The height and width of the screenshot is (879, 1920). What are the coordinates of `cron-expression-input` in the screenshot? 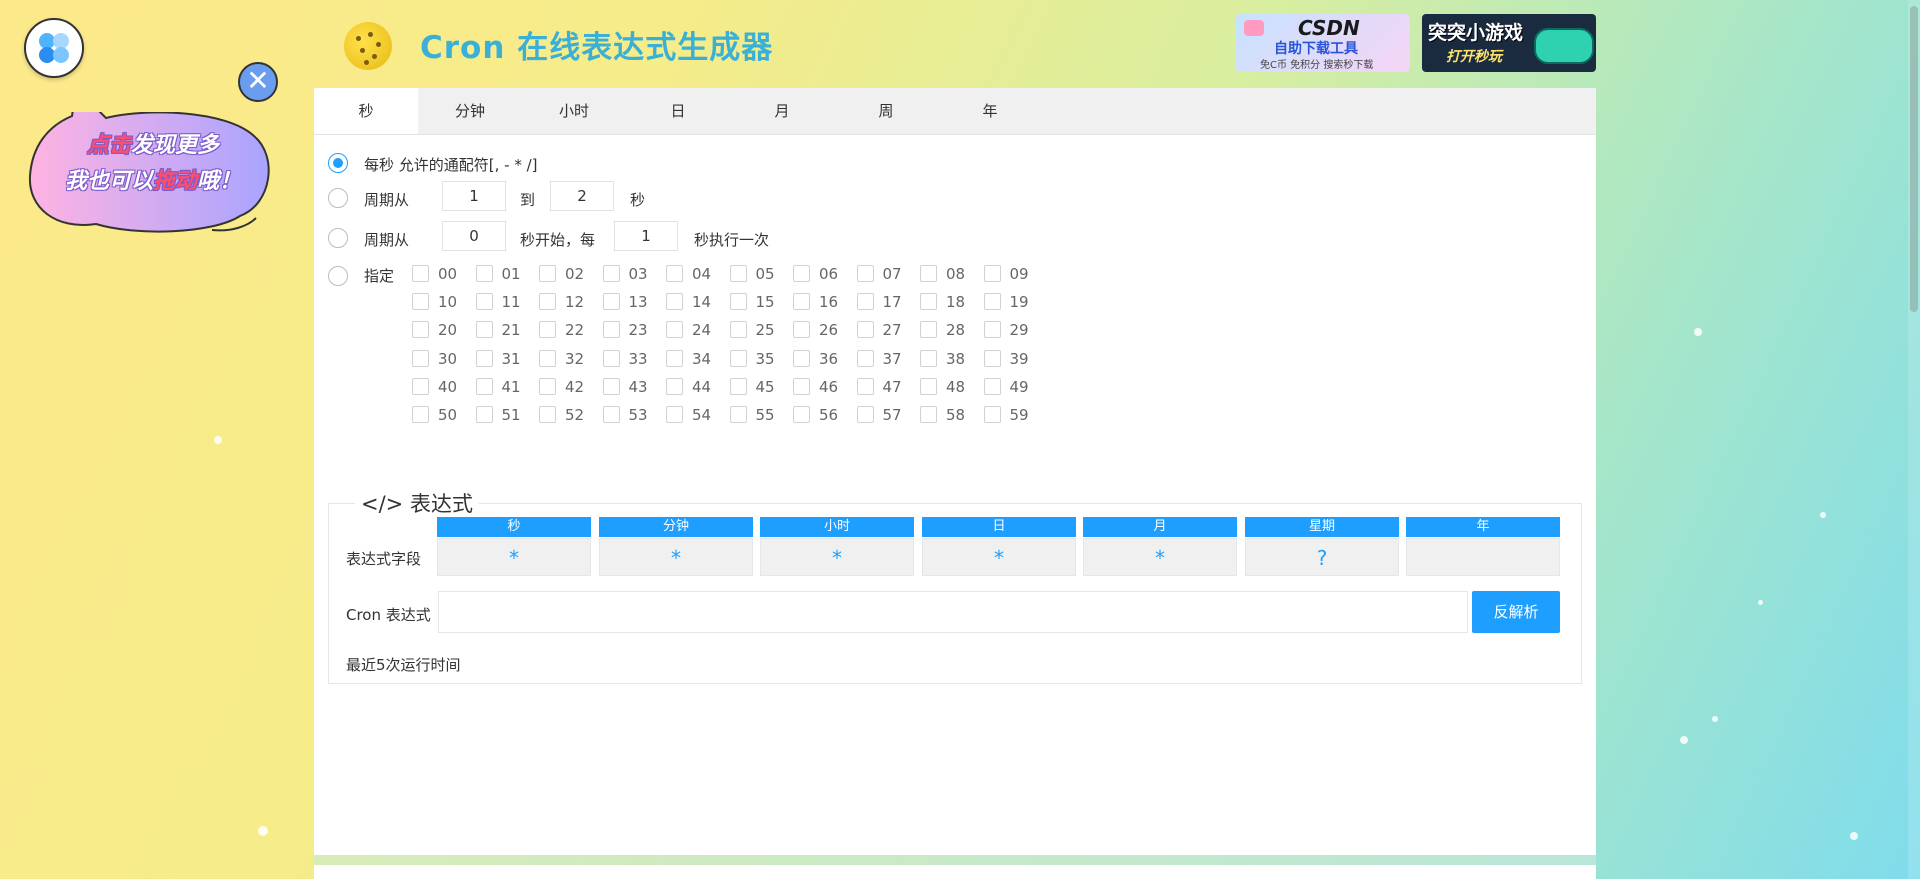 It's located at (953, 612).